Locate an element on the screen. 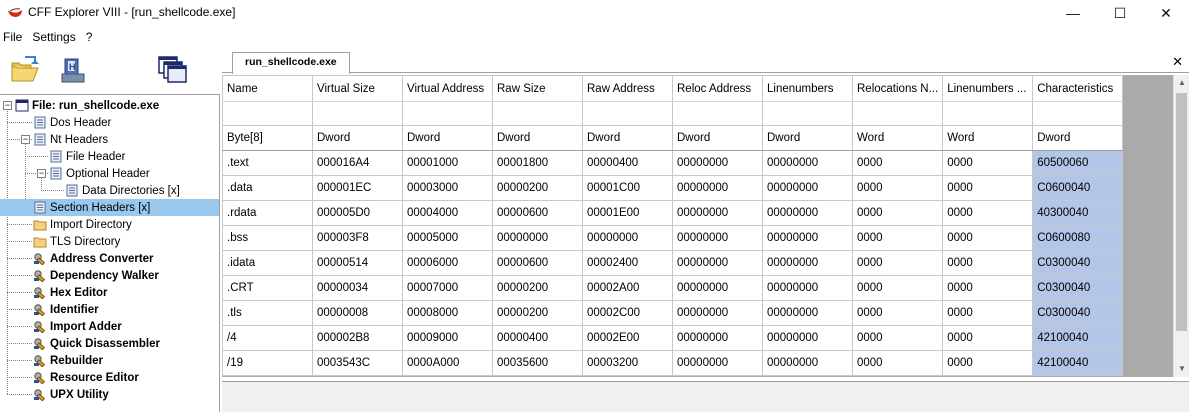 Image resolution: width=1189 pixels, height=412 pixels. maximize-button: ☐ is located at coordinates (1120, 13).